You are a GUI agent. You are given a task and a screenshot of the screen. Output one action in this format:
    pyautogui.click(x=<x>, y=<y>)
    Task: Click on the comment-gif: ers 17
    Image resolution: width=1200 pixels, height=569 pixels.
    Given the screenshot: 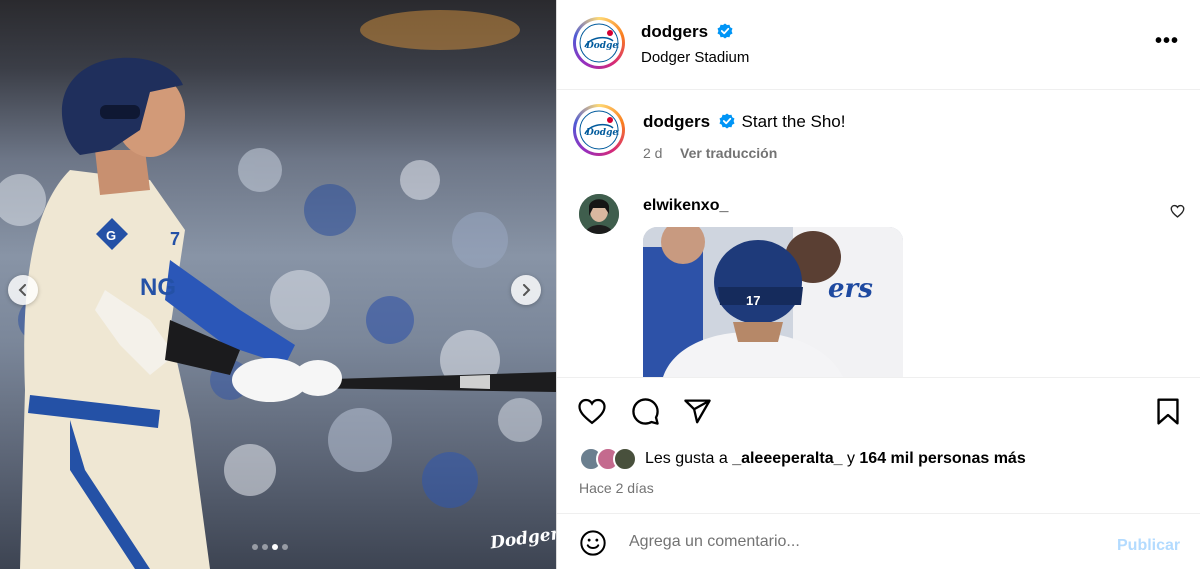 What is the action you would take?
    pyautogui.click(x=773, y=302)
    